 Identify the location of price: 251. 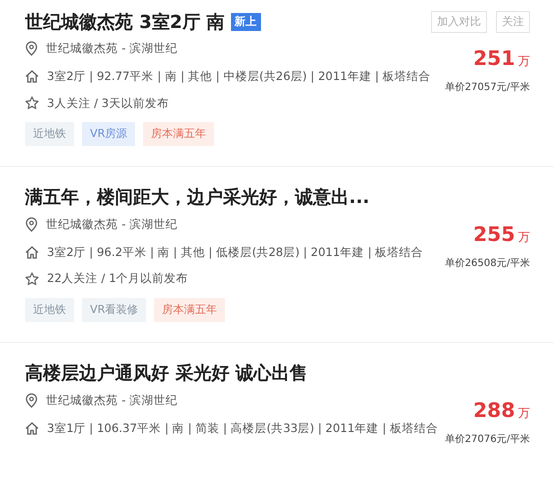
(494, 58).